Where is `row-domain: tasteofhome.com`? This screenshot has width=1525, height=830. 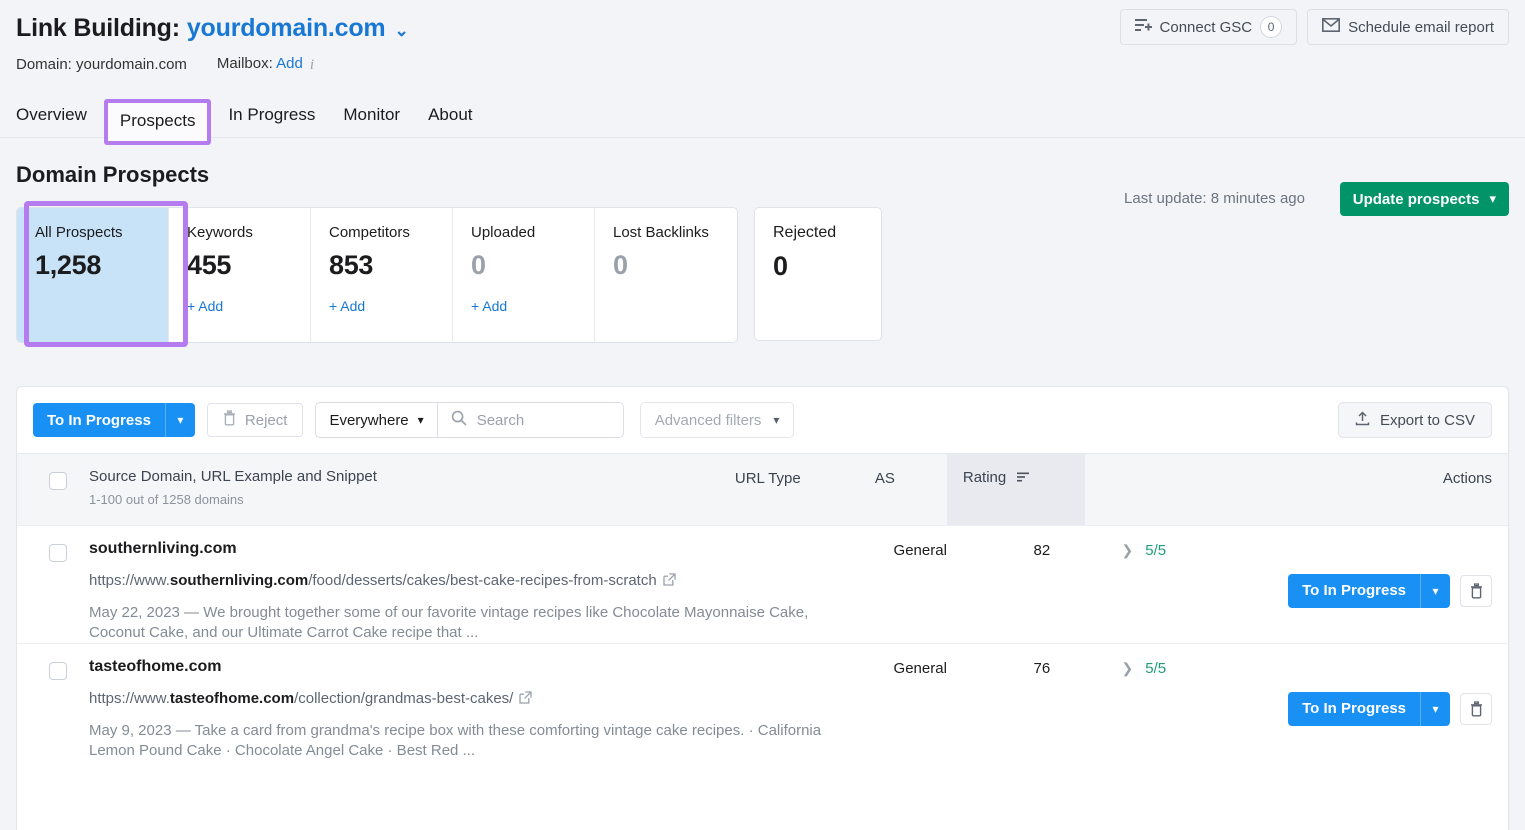
row-domain: tasteofhome.com is located at coordinates (491, 667).